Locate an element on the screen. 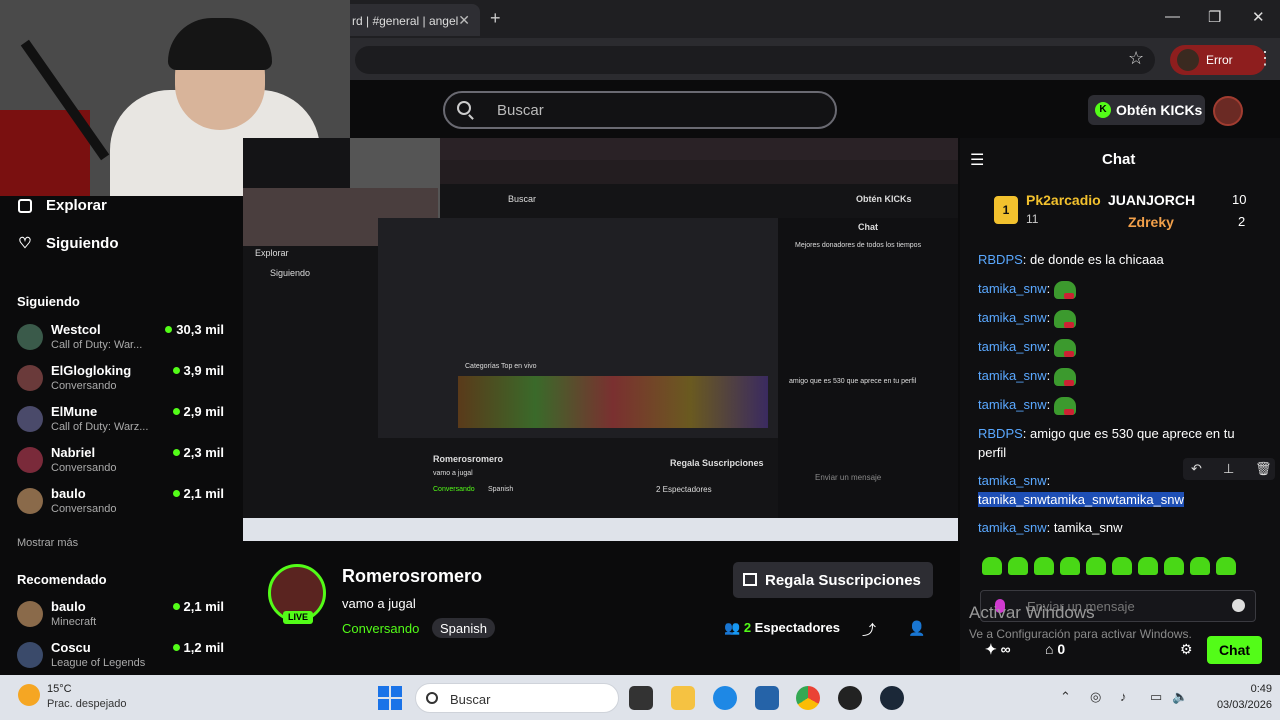 The width and height of the screenshot is (1280, 720). nested-streamer: Romerosromero is located at coordinates (468, 459).